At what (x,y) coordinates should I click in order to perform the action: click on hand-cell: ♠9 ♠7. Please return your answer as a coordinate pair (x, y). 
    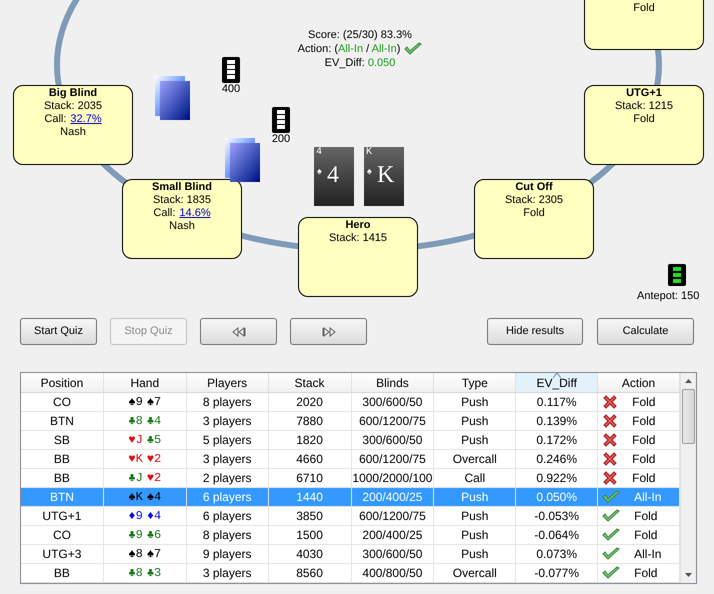
    Looking at the image, I should click on (145, 402).